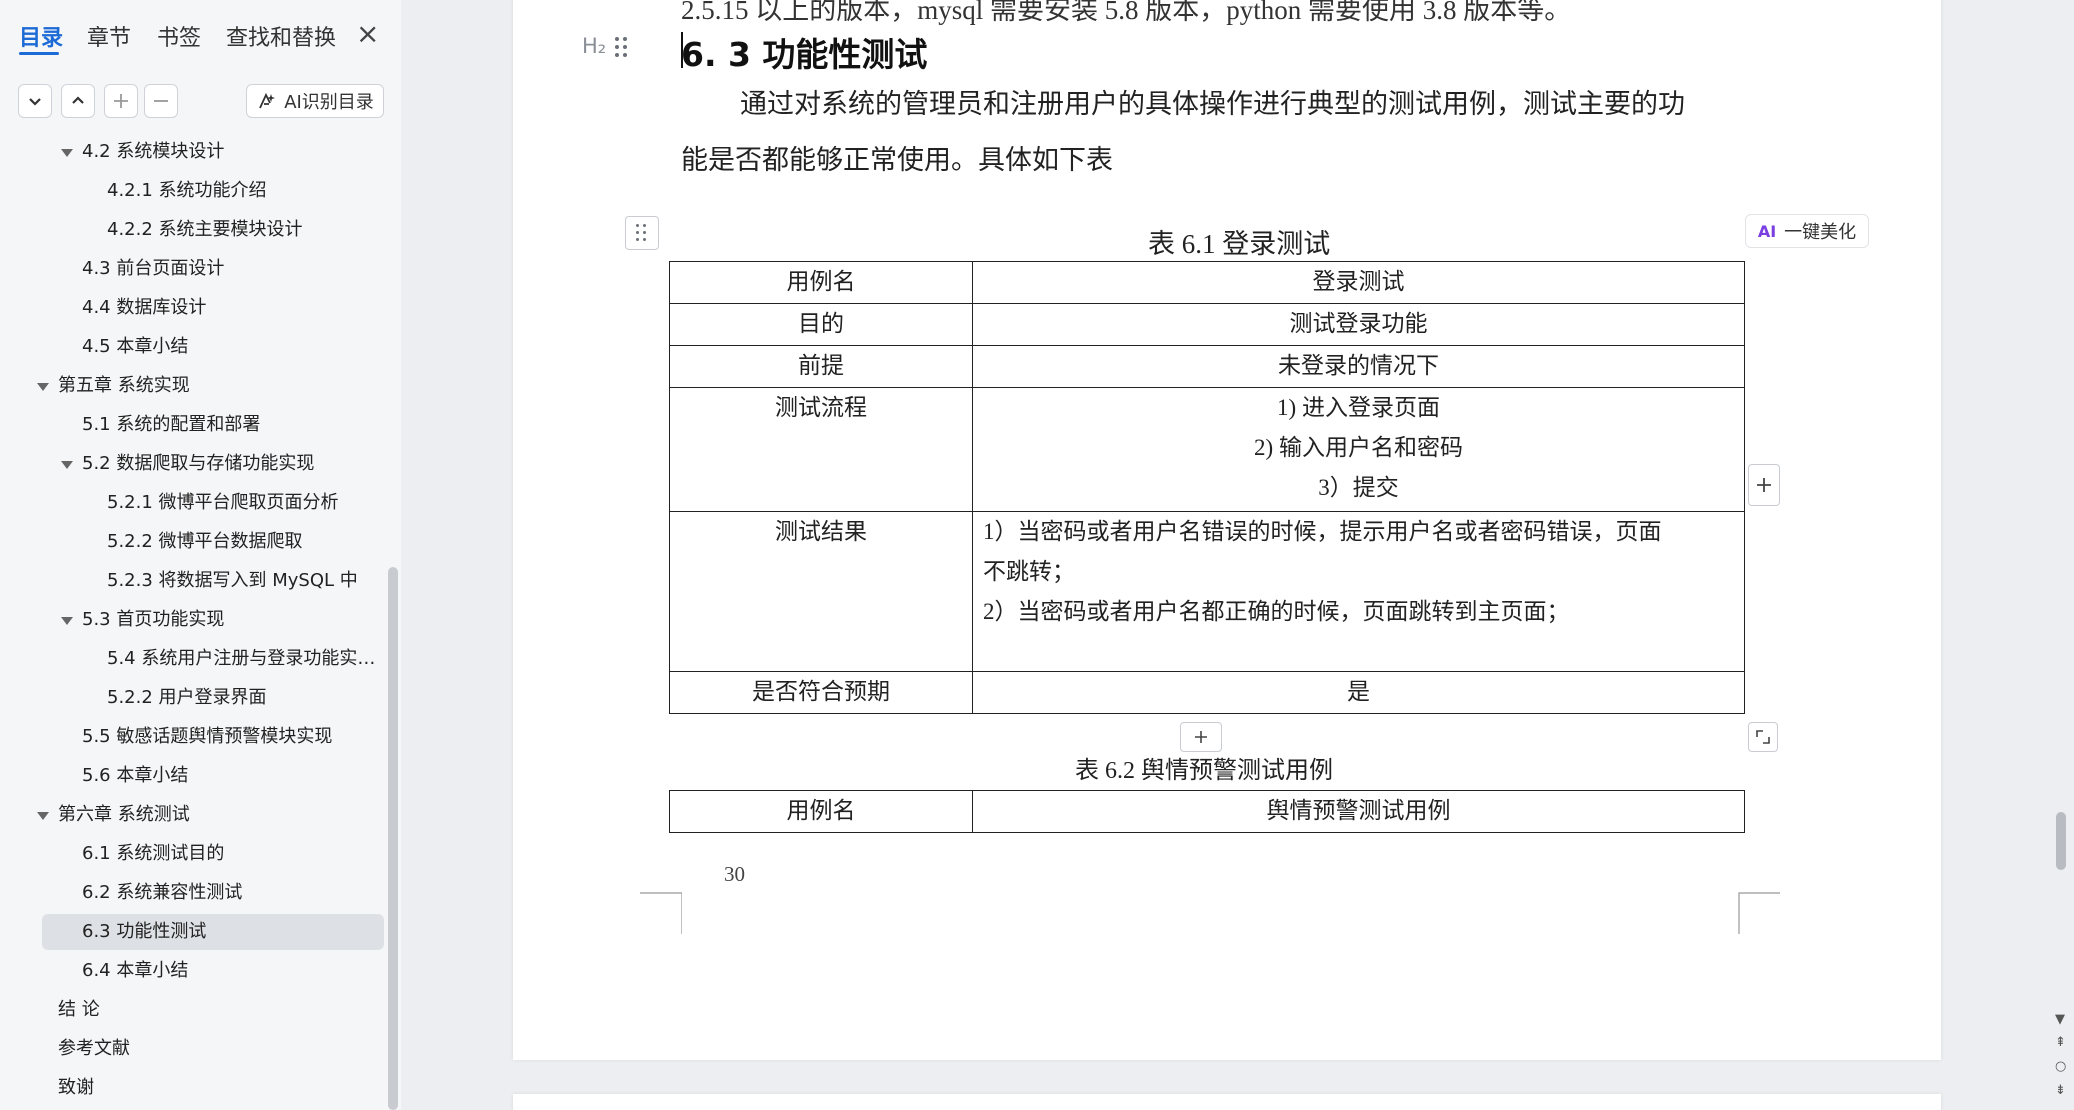  I want to click on toc-item-5-5: 5.5 敏感话题舆情预警模块实现, so click(190, 737).